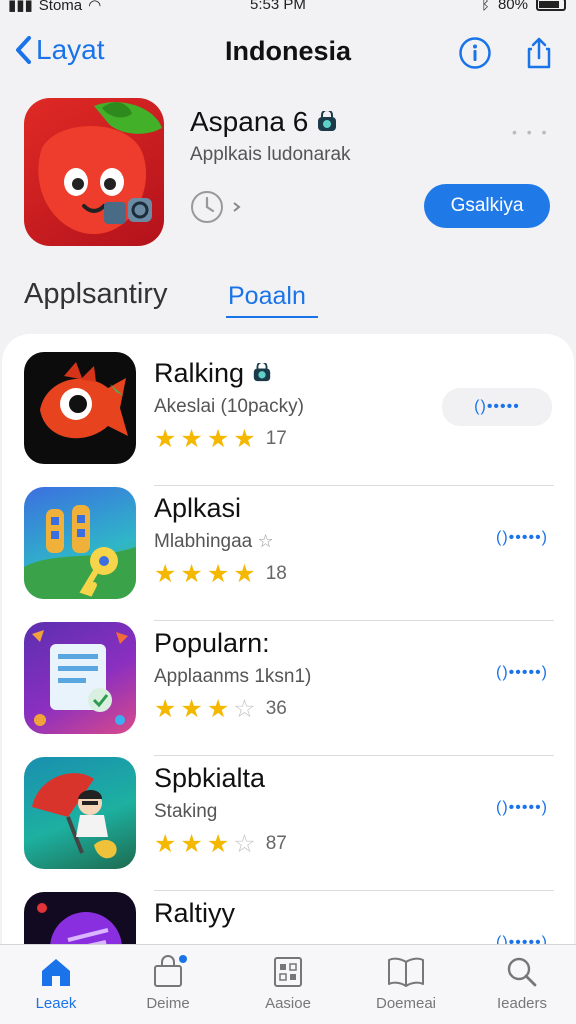 The image size is (576, 1024). I want to click on tab-applsantiry: Applsantiry, so click(95, 294).